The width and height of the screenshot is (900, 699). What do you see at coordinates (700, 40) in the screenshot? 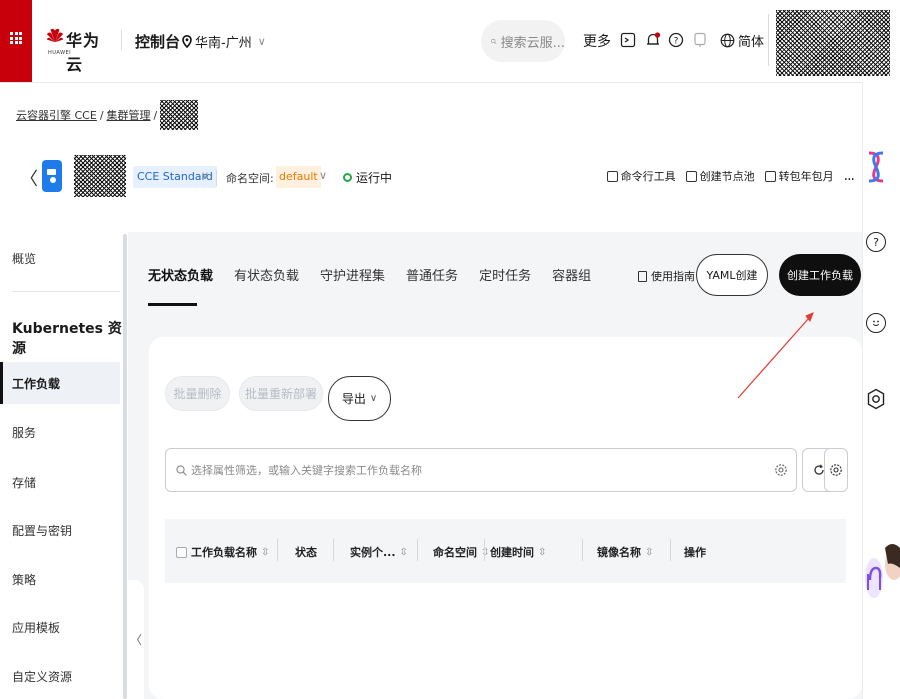
I see `feedback-icon` at bounding box center [700, 40].